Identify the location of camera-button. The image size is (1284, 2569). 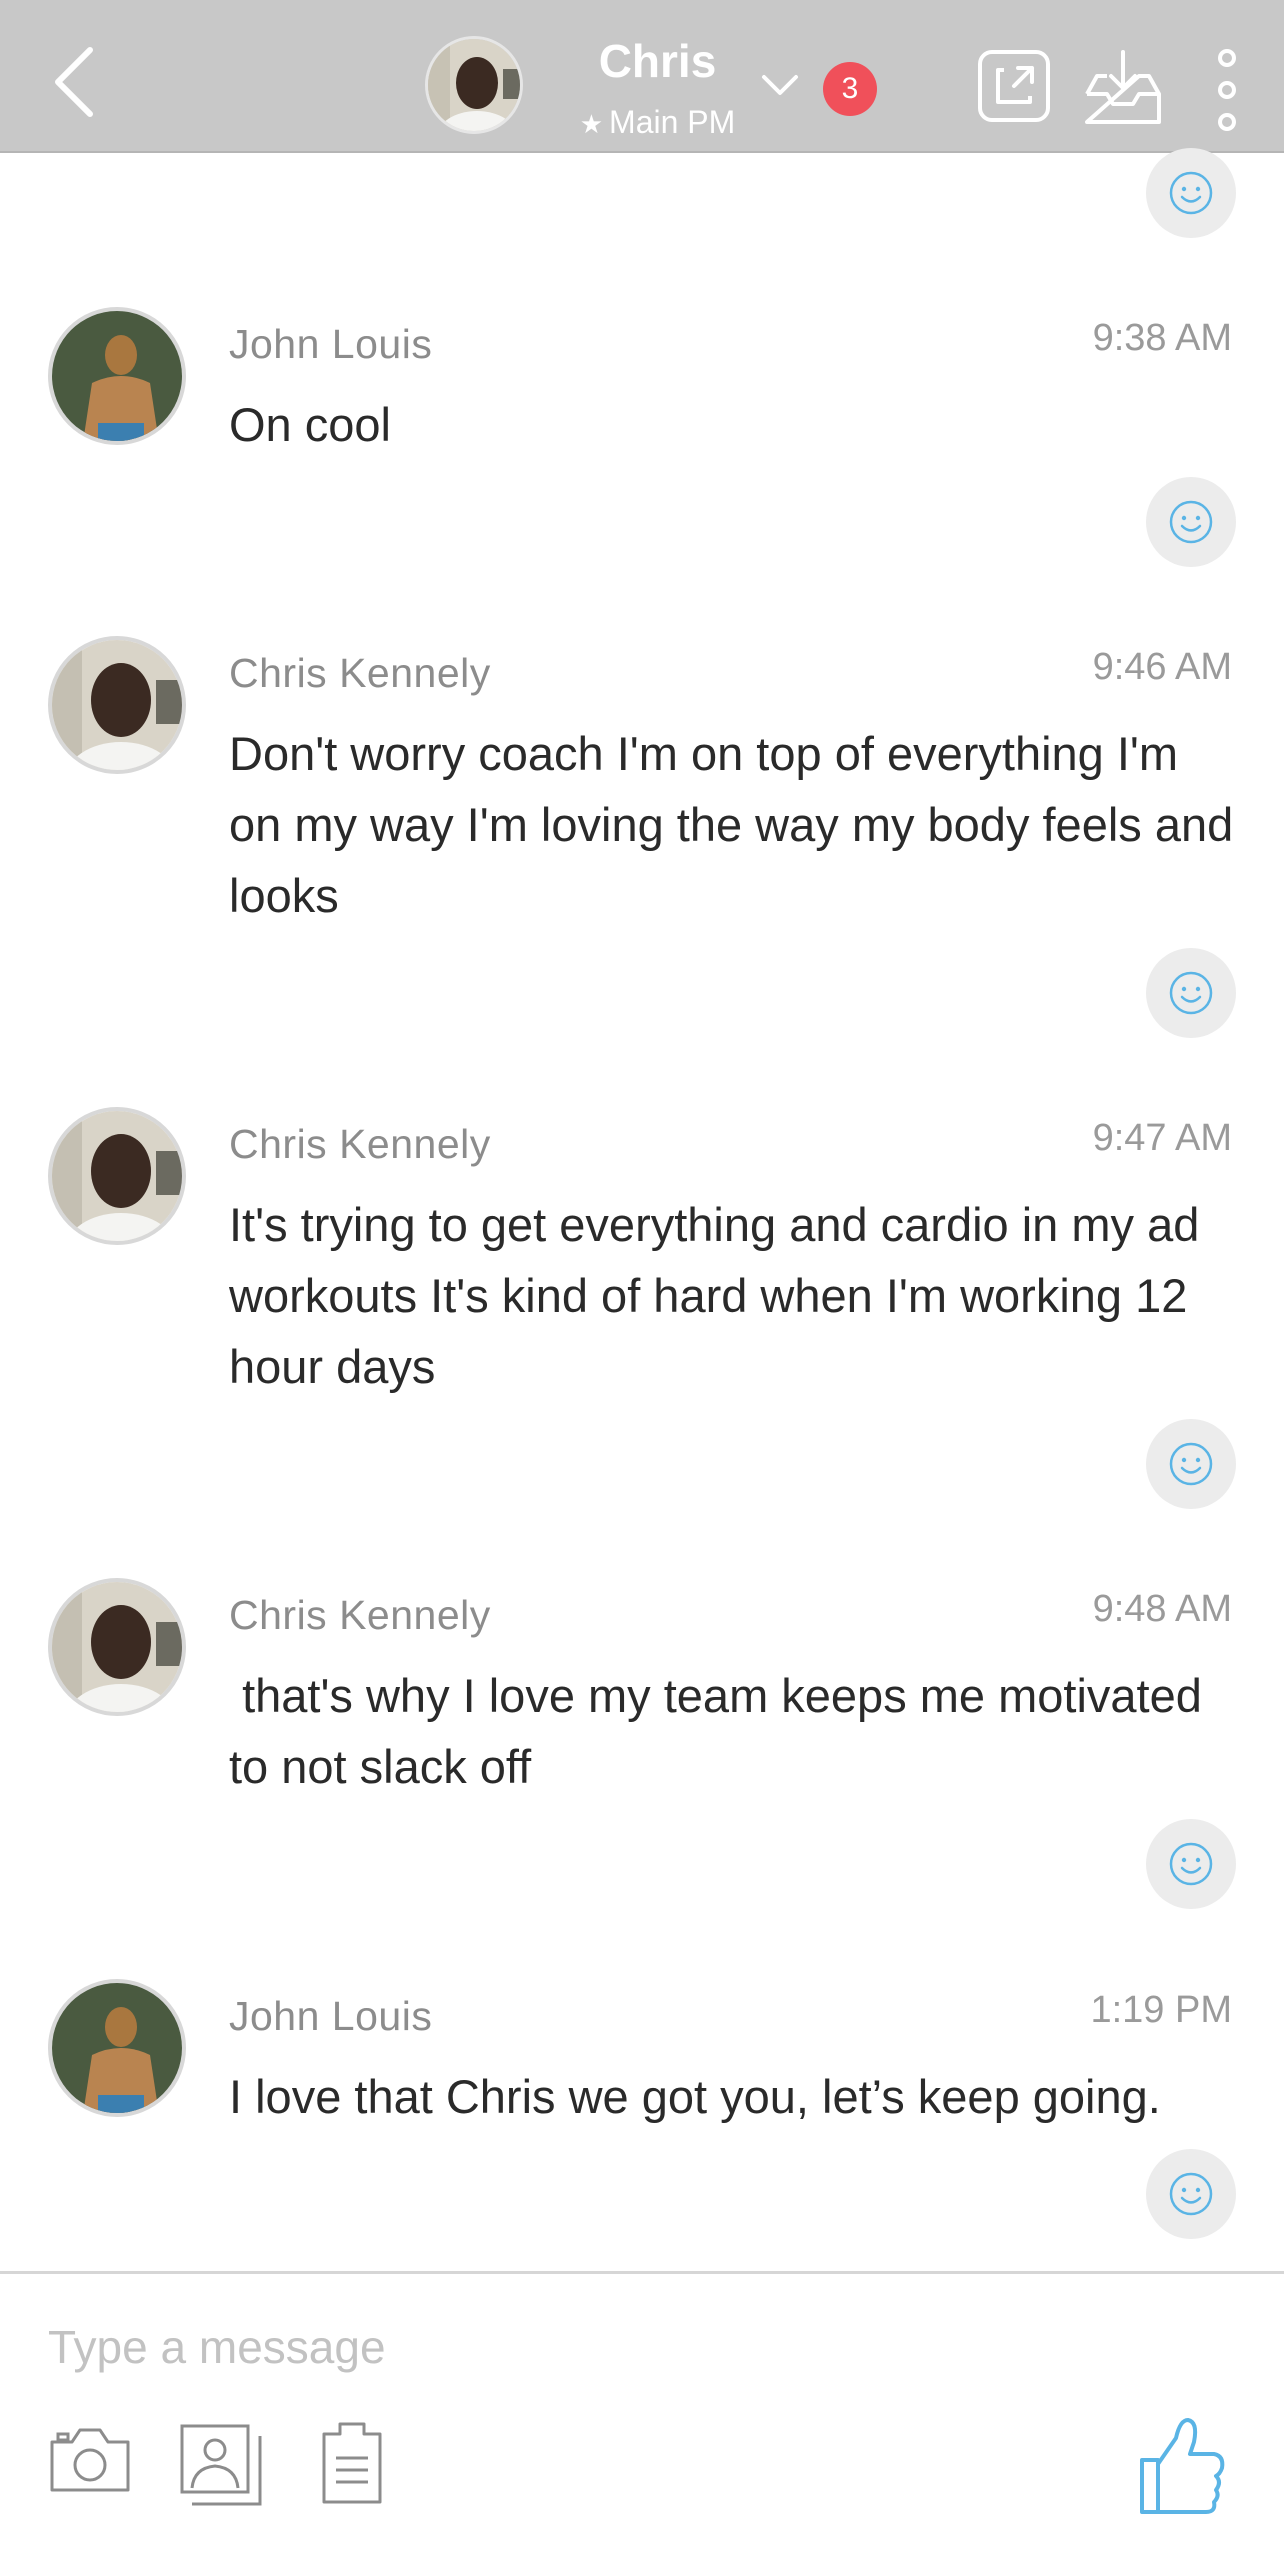
(90, 2461).